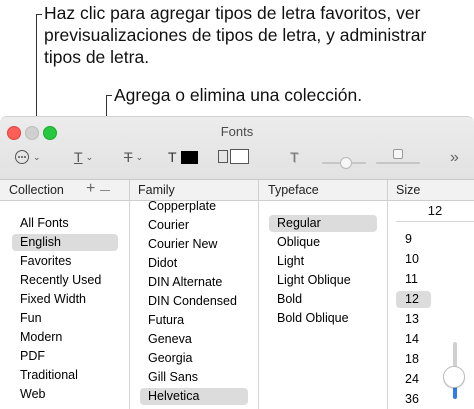 The image size is (474, 409). Describe the element at coordinates (128, 157) in the screenshot. I see `strikethrough-text-icon: T` at that location.